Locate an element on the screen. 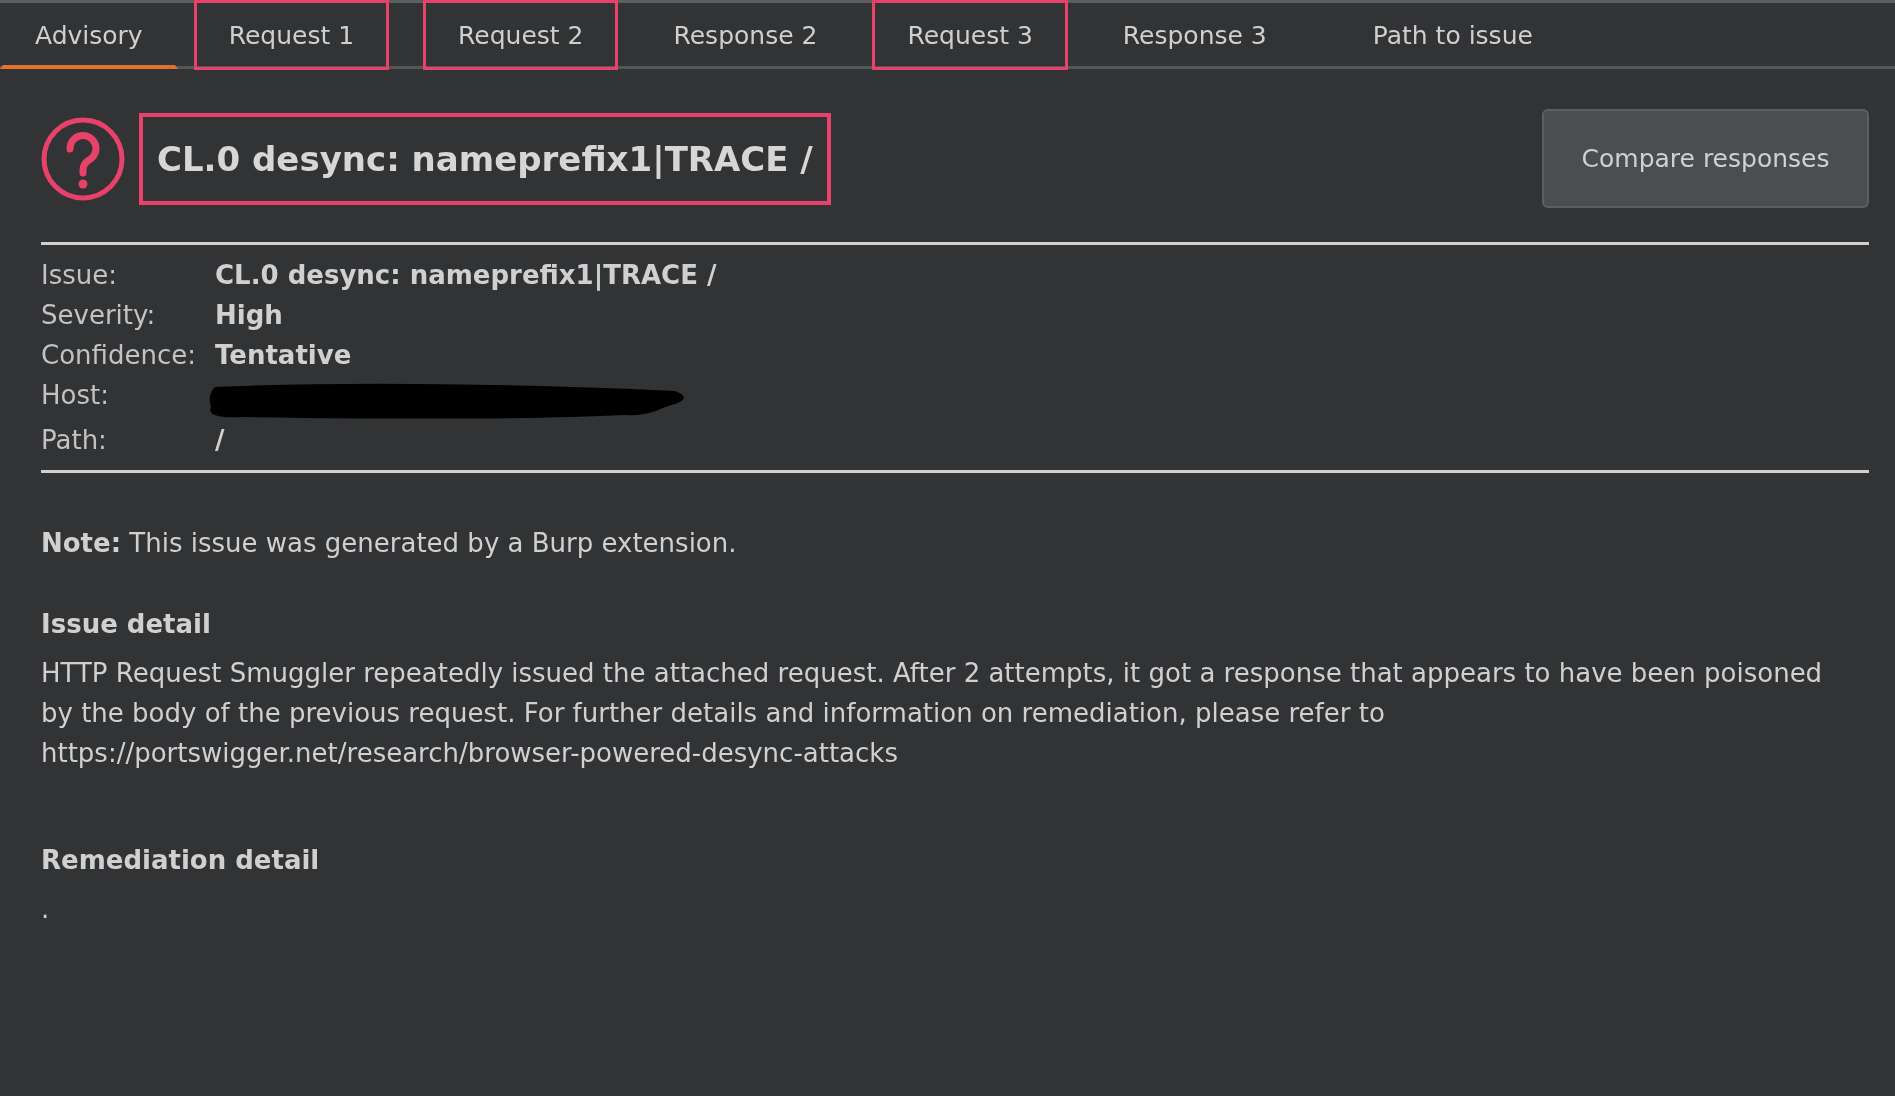  tab: Advisory is located at coordinates (89, 36).